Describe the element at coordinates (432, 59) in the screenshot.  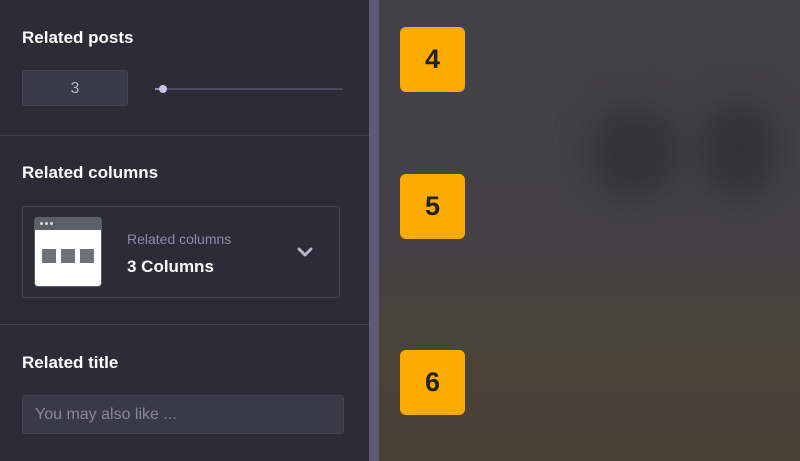
I see `step-badge-4: 4` at that location.